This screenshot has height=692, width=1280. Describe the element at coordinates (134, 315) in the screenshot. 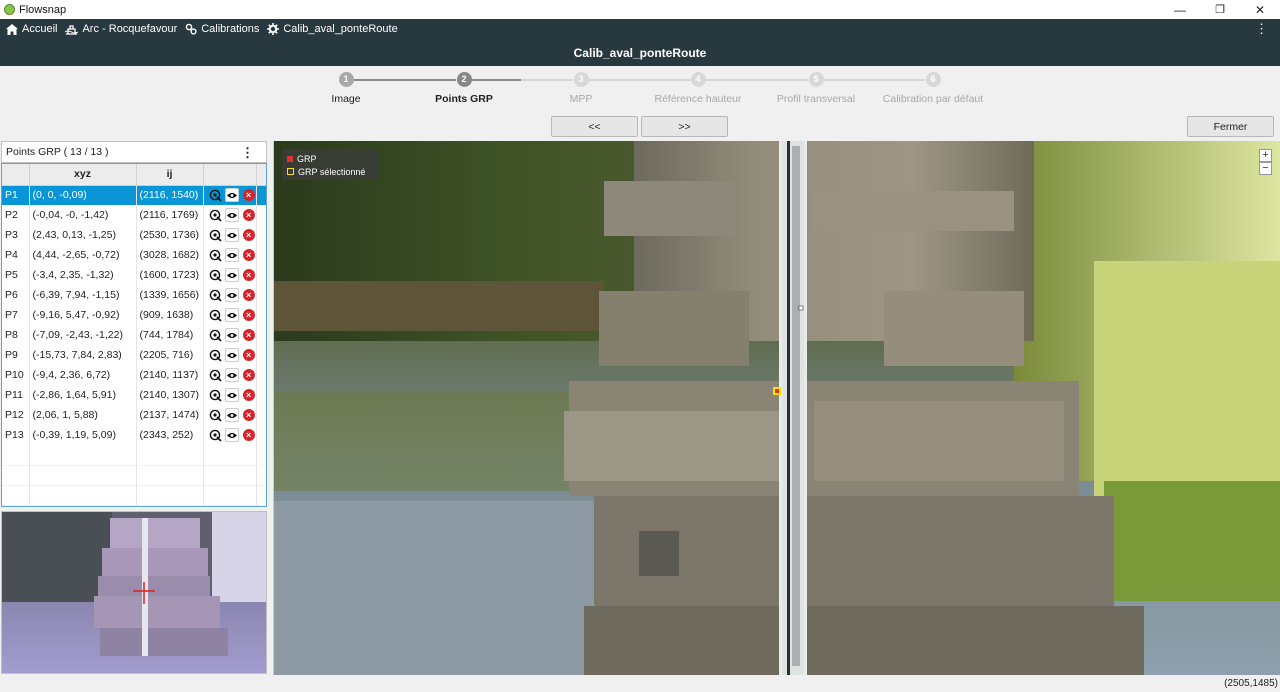

I see `table-row: P7 (-9,16, 5,47, -0,92) (909, 1638) ×` at that location.